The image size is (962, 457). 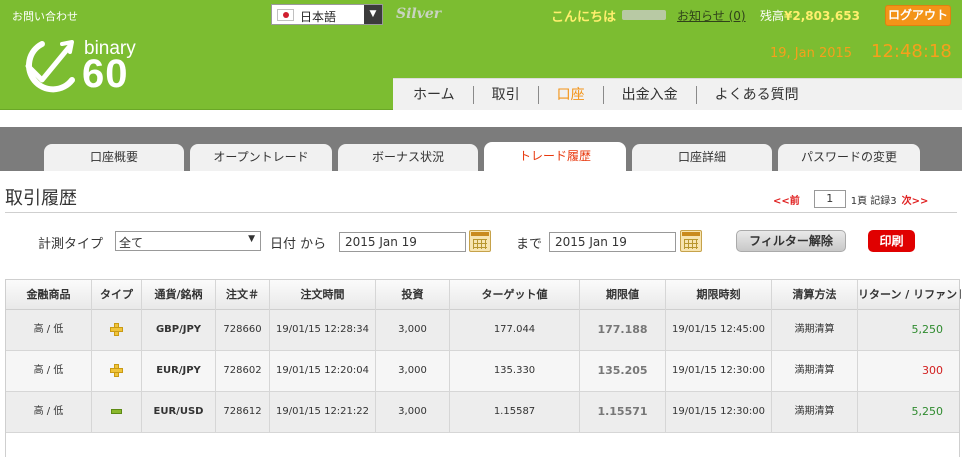 What do you see at coordinates (932, 370) in the screenshot?
I see `cell-return: 300` at bounding box center [932, 370].